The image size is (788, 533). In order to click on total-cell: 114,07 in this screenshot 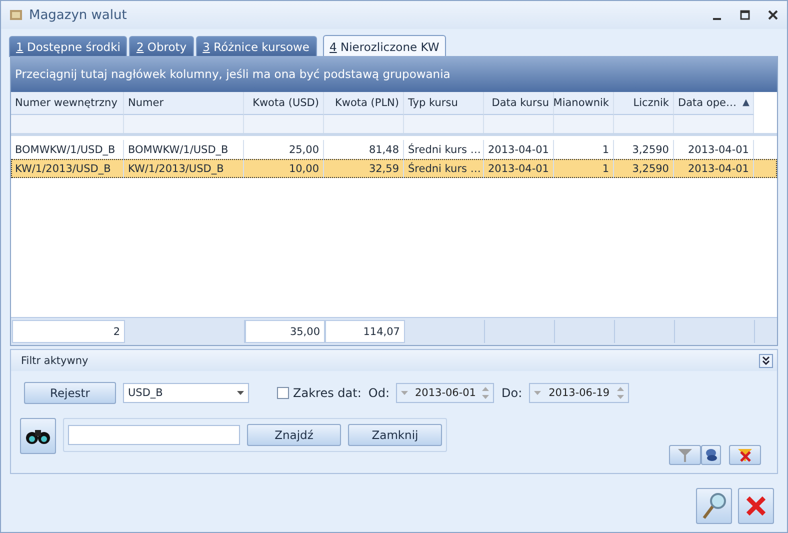, I will do `click(365, 331)`.